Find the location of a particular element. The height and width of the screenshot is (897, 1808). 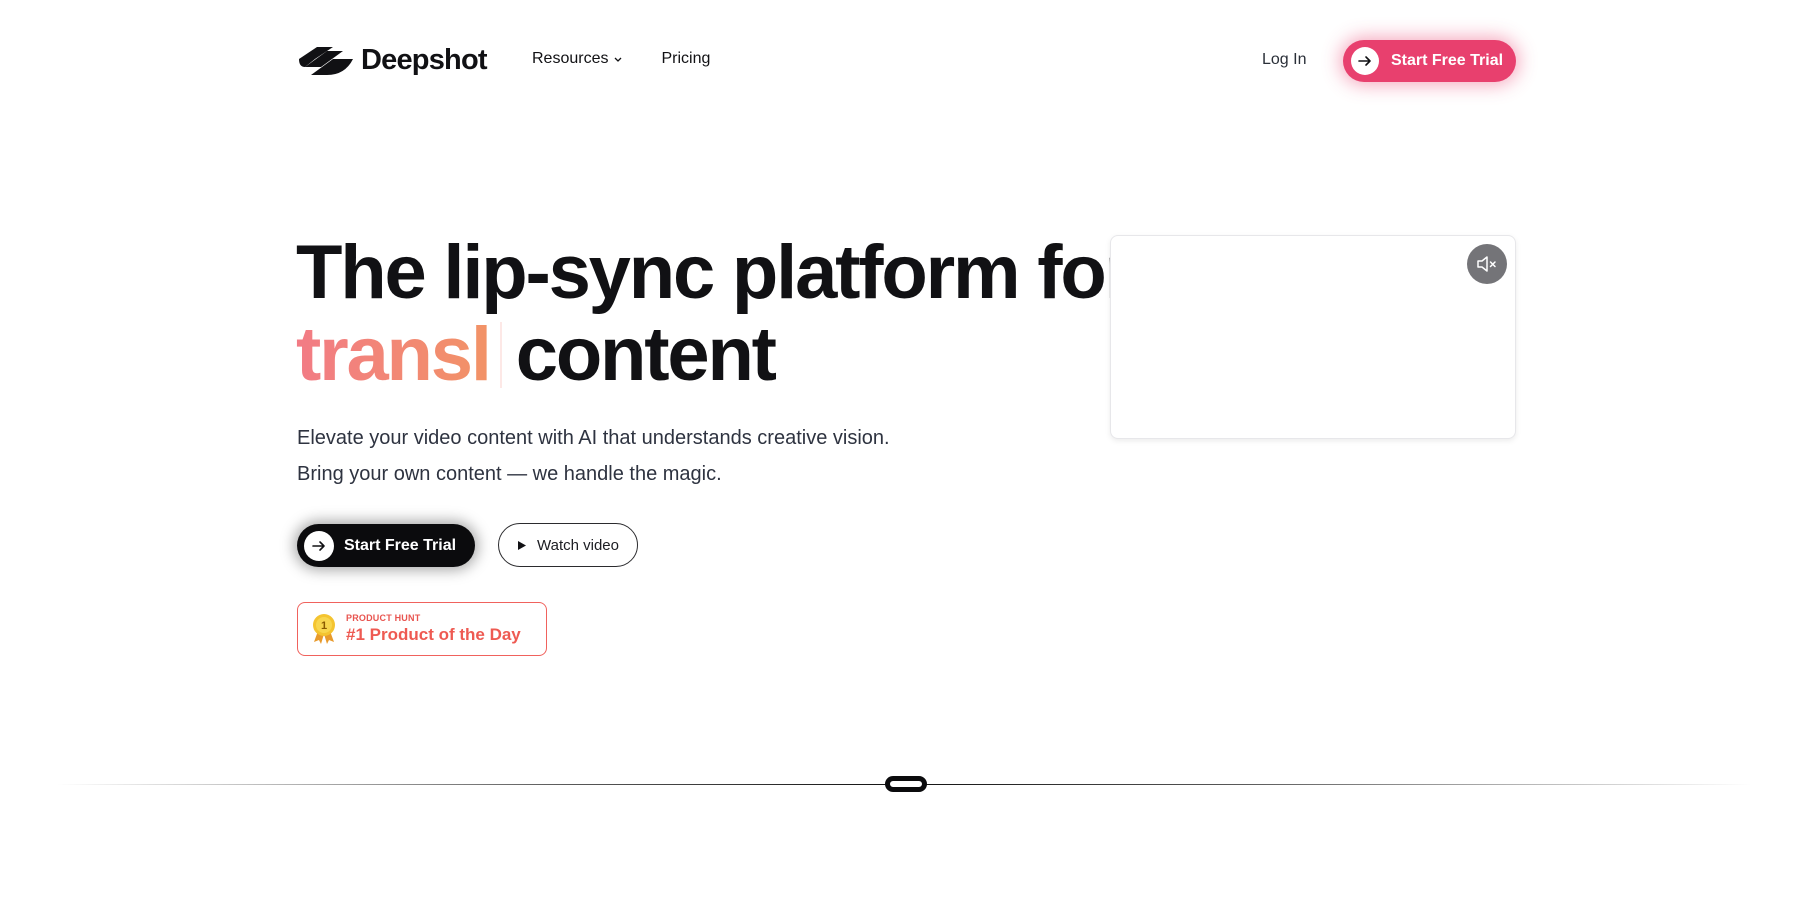

logo-text: Deepshot is located at coordinates (424, 60).